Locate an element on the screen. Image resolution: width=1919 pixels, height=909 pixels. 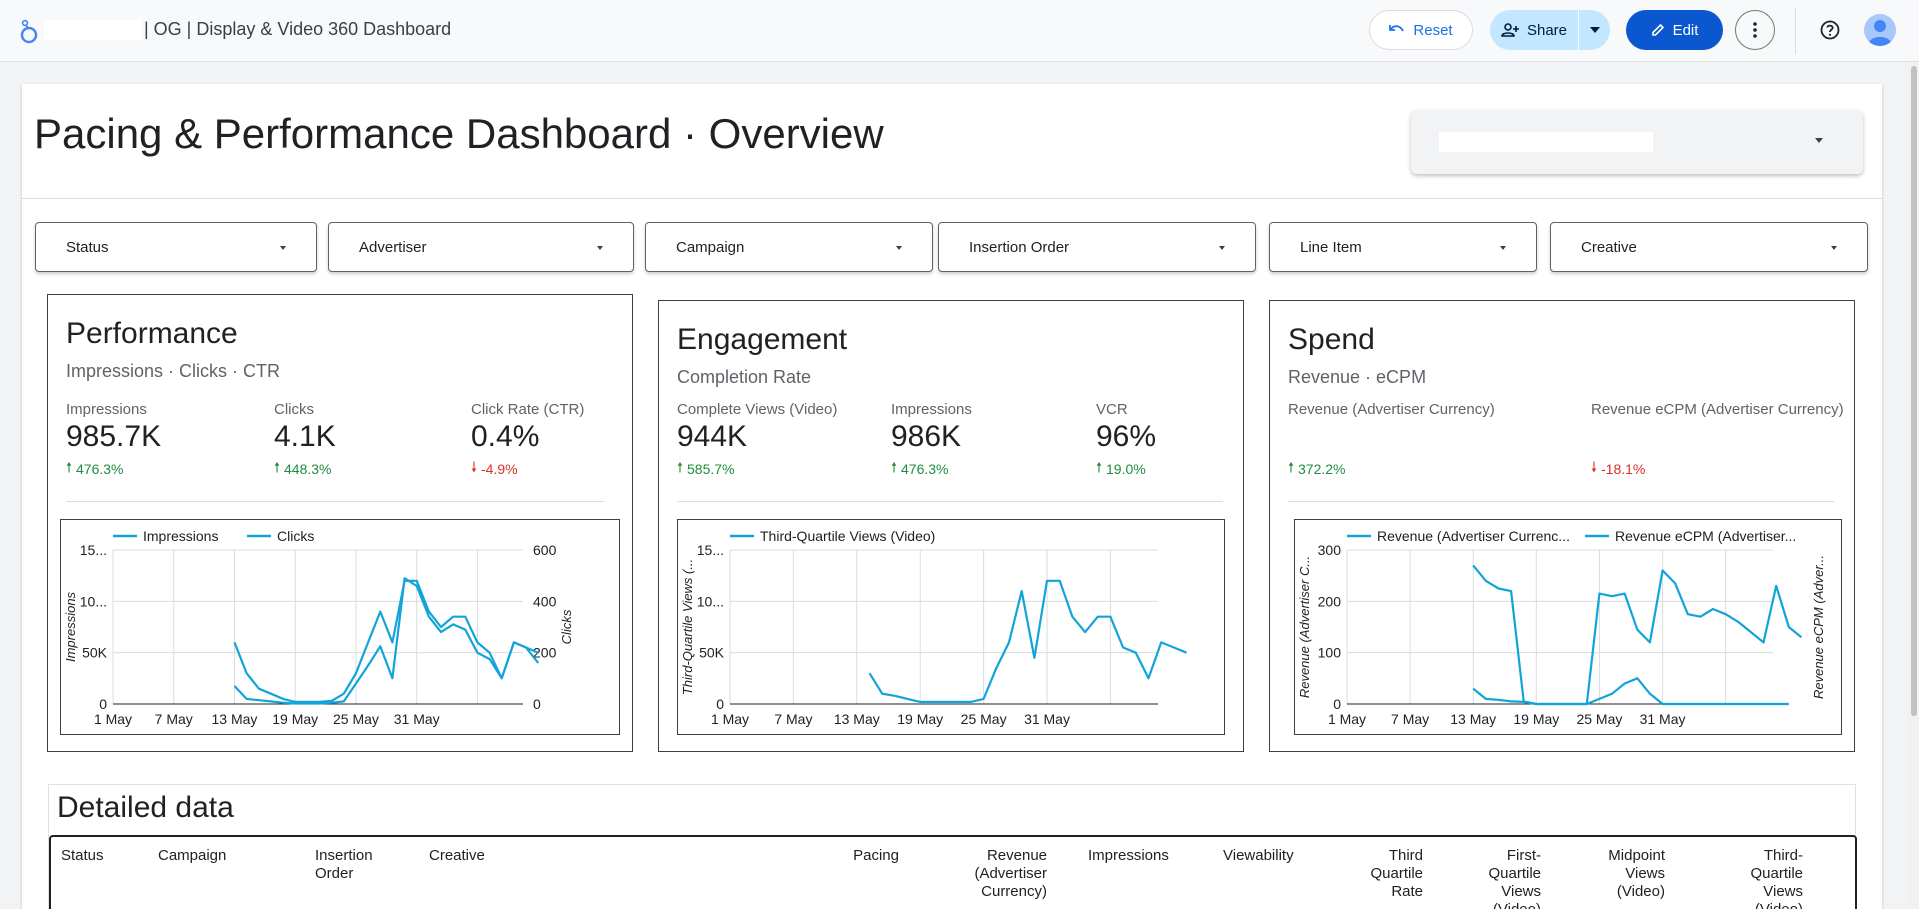
report-name: | OG | Display & Video 360 Dashboard is located at coordinates (297, 29).